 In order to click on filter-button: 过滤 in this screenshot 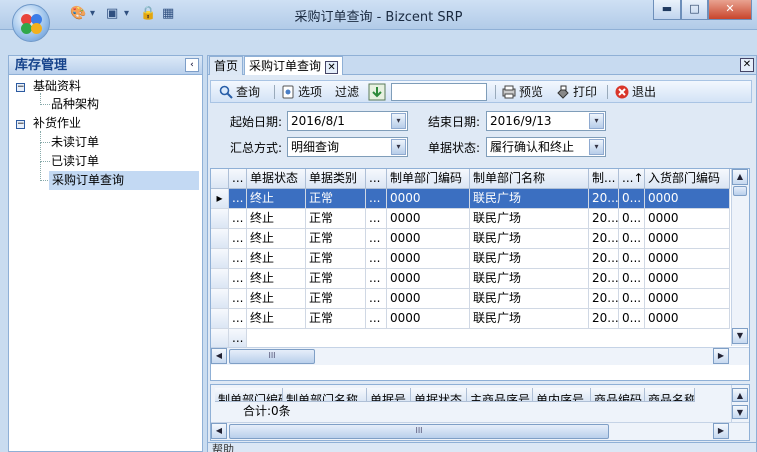, I will do `click(347, 92)`.